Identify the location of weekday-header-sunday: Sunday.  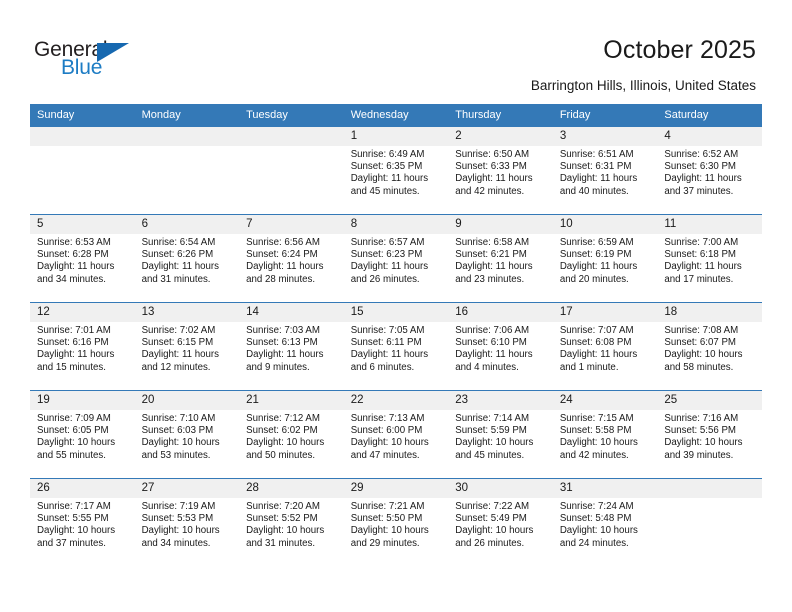
(82, 115).